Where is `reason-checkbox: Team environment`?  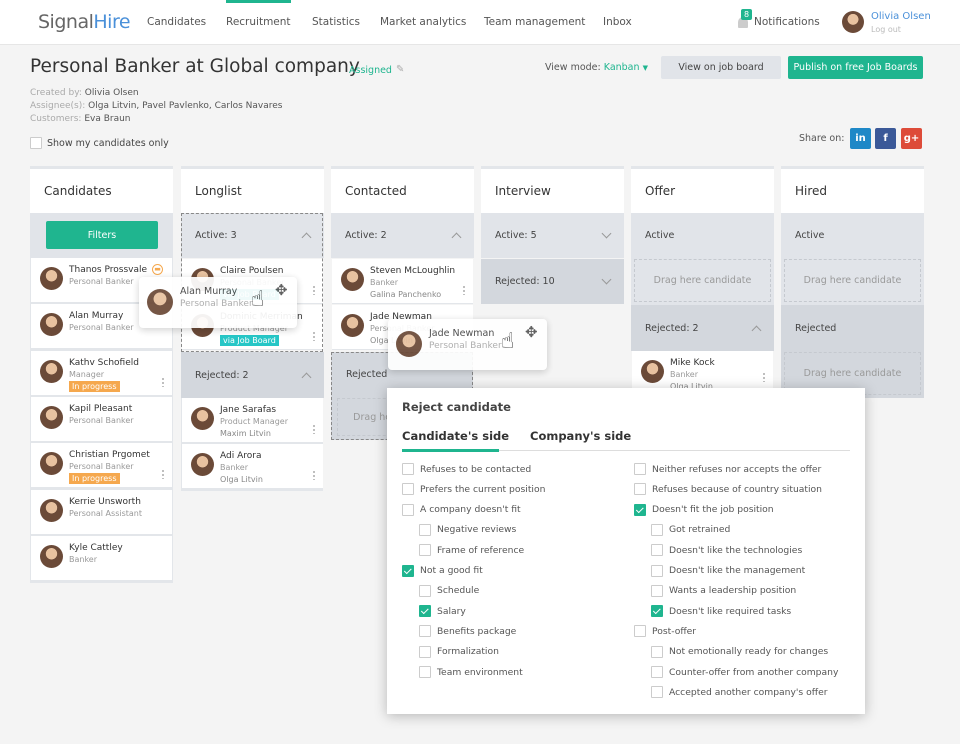 reason-checkbox: Team environment is located at coordinates (471, 672).